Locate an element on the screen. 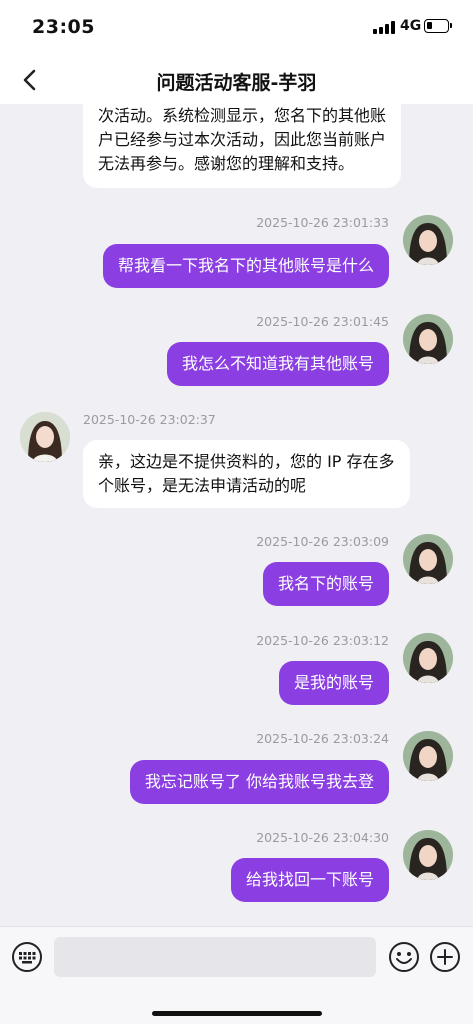 The image size is (473, 1024). agent-avatar is located at coordinates (45, 437).